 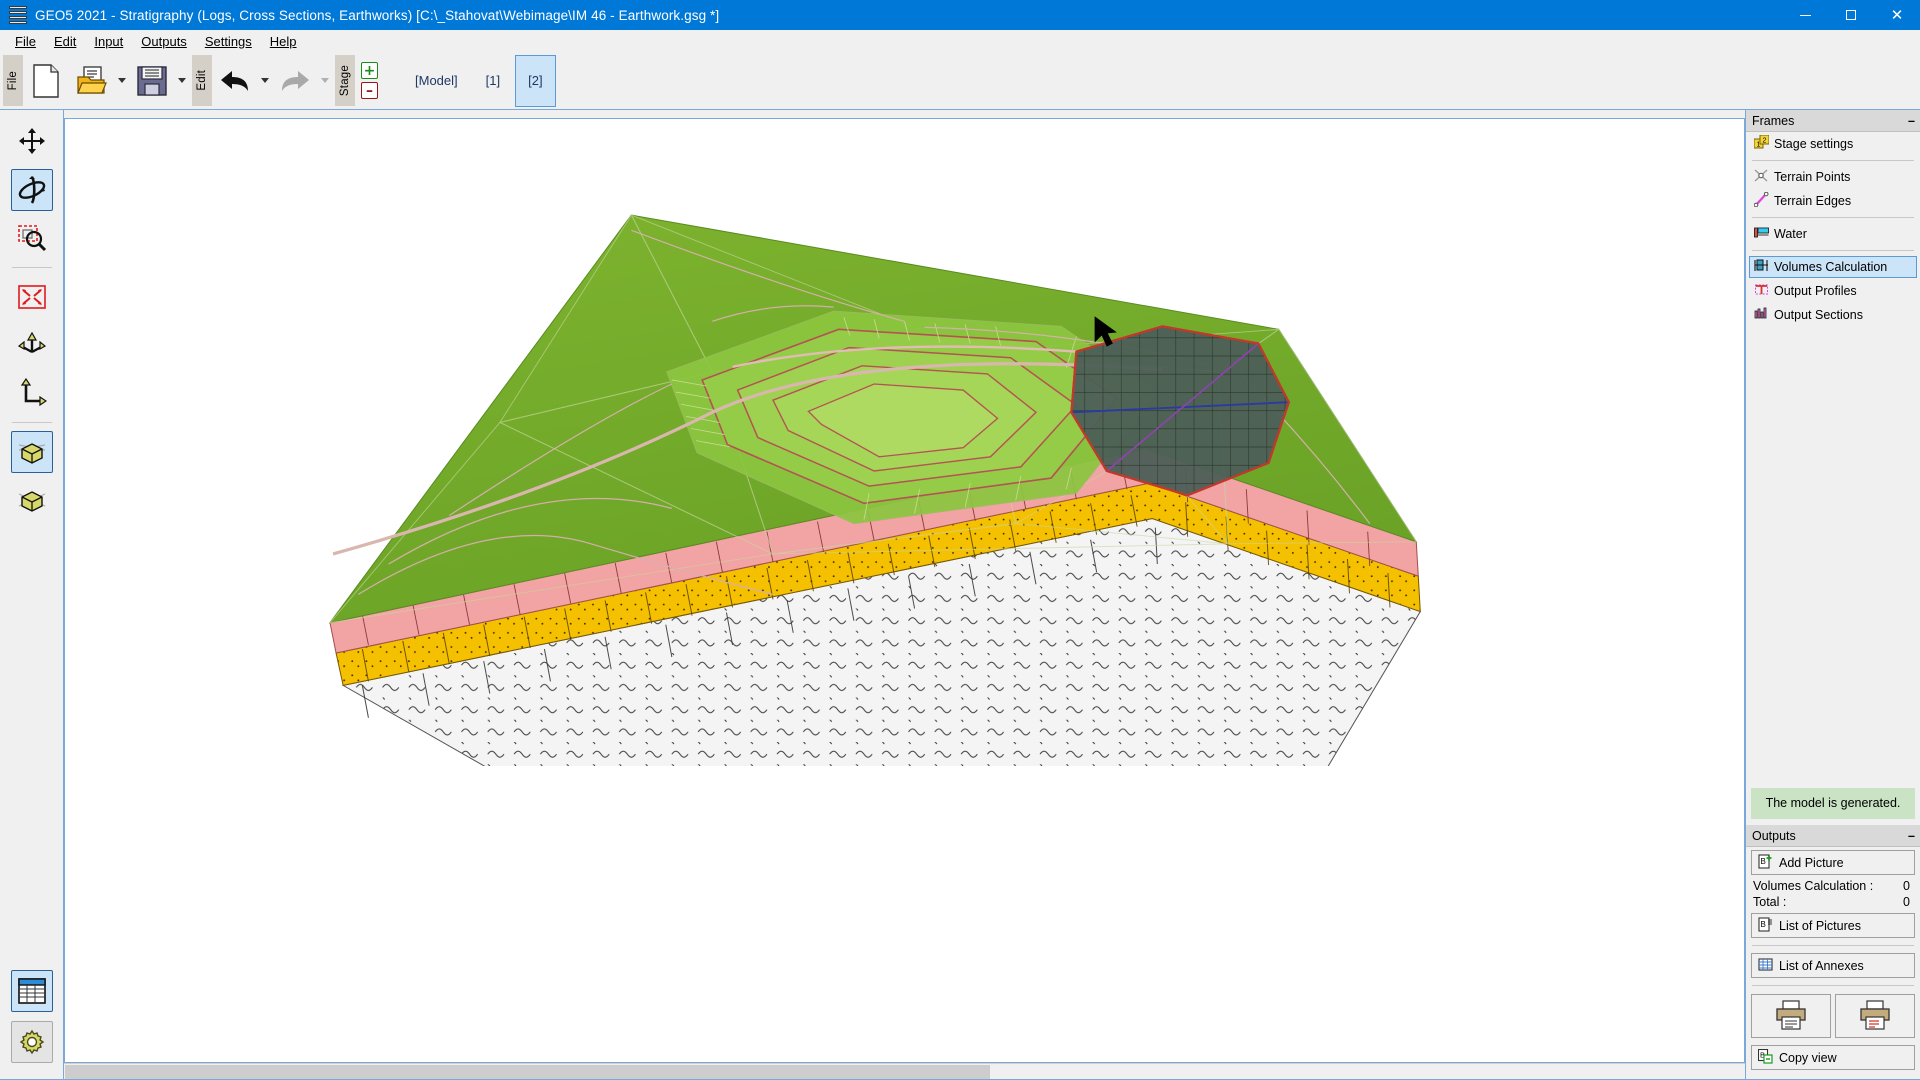 I want to click on sidebar-item-volumes-calculation: Volumes Calculation, so click(x=1833, y=267).